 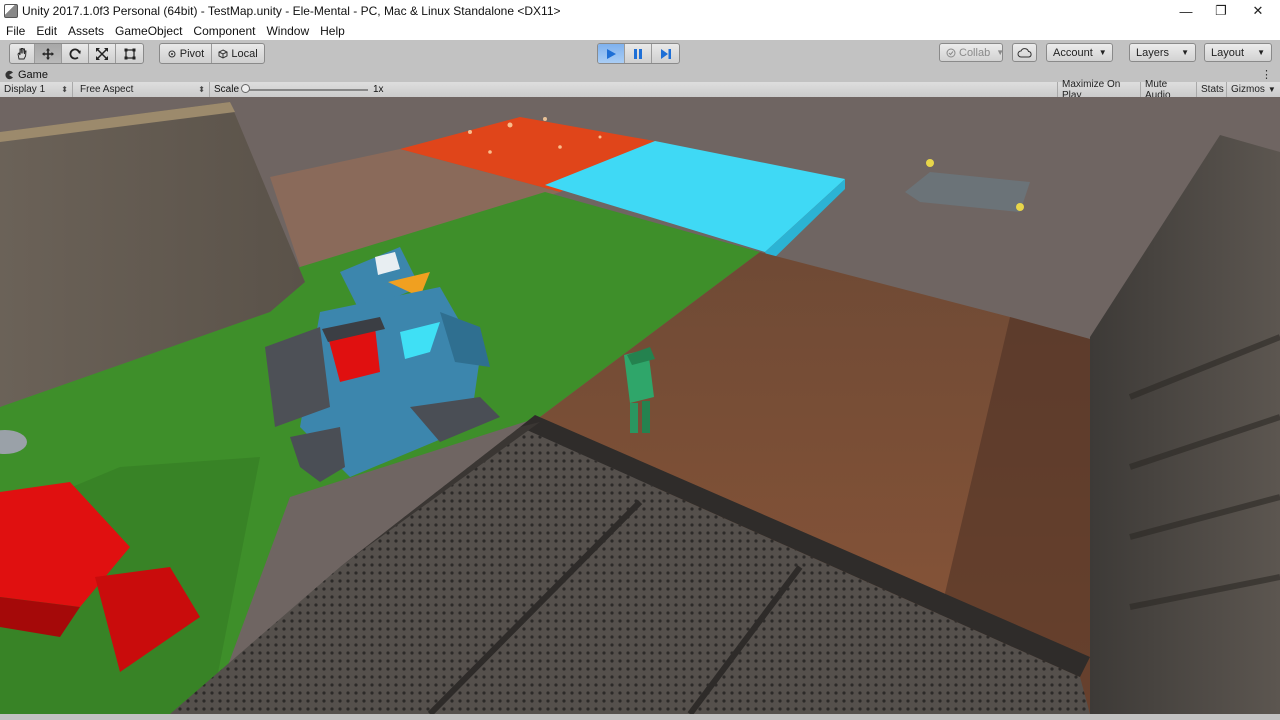 I want to click on panel-menu-icon: ⋮, so click(x=1266, y=74).